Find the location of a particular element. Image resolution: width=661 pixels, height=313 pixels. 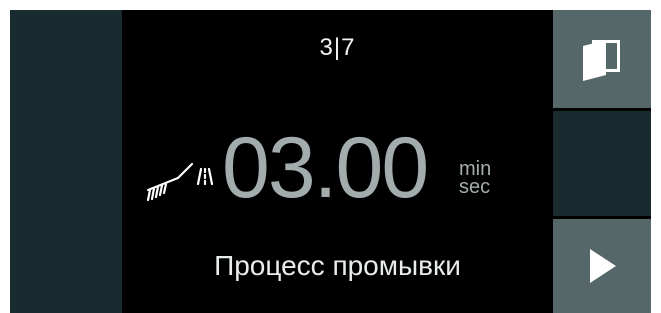

door-button is located at coordinates (602, 59).